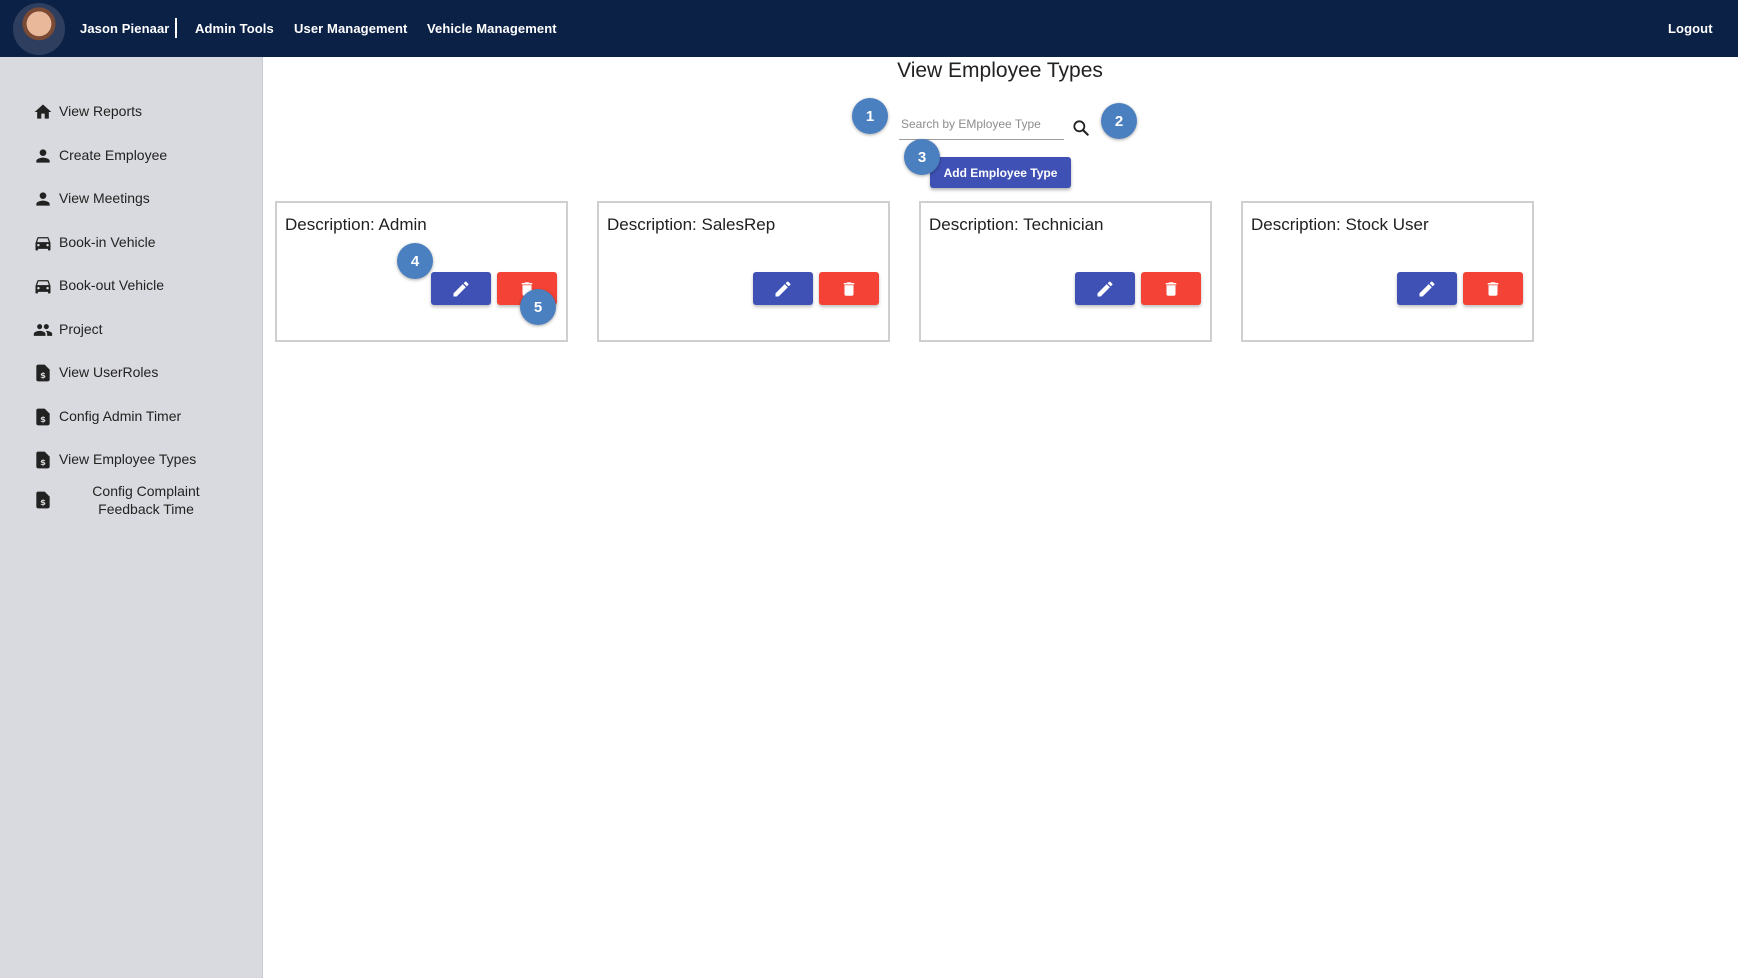  I want to click on search-field, so click(981, 126).